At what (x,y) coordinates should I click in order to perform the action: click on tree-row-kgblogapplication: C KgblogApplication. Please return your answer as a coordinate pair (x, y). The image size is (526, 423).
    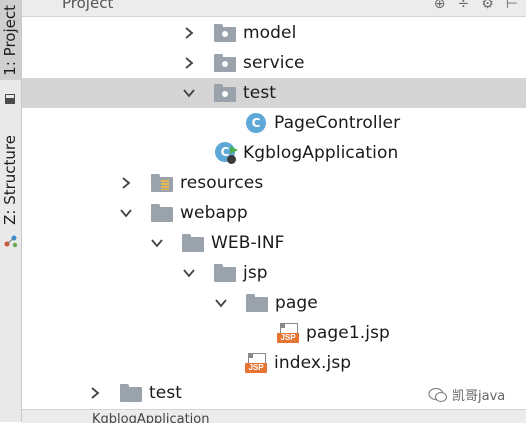
    Looking at the image, I should click on (274, 153).